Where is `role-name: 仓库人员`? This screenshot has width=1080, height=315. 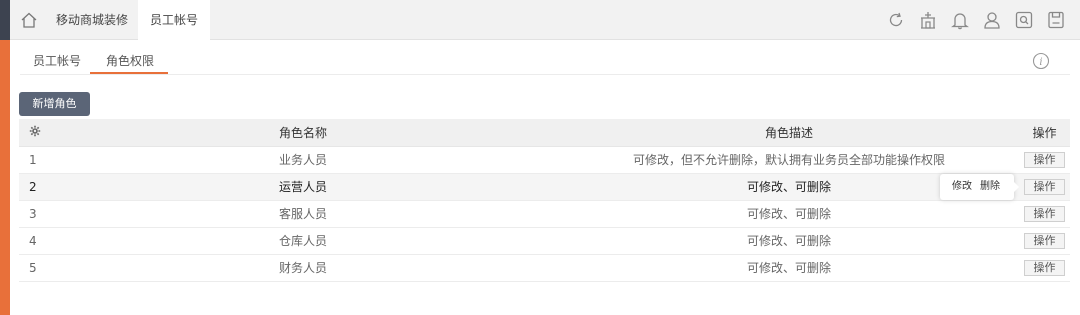
role-name: 仓库人员 is located at coordinates (303, 241).